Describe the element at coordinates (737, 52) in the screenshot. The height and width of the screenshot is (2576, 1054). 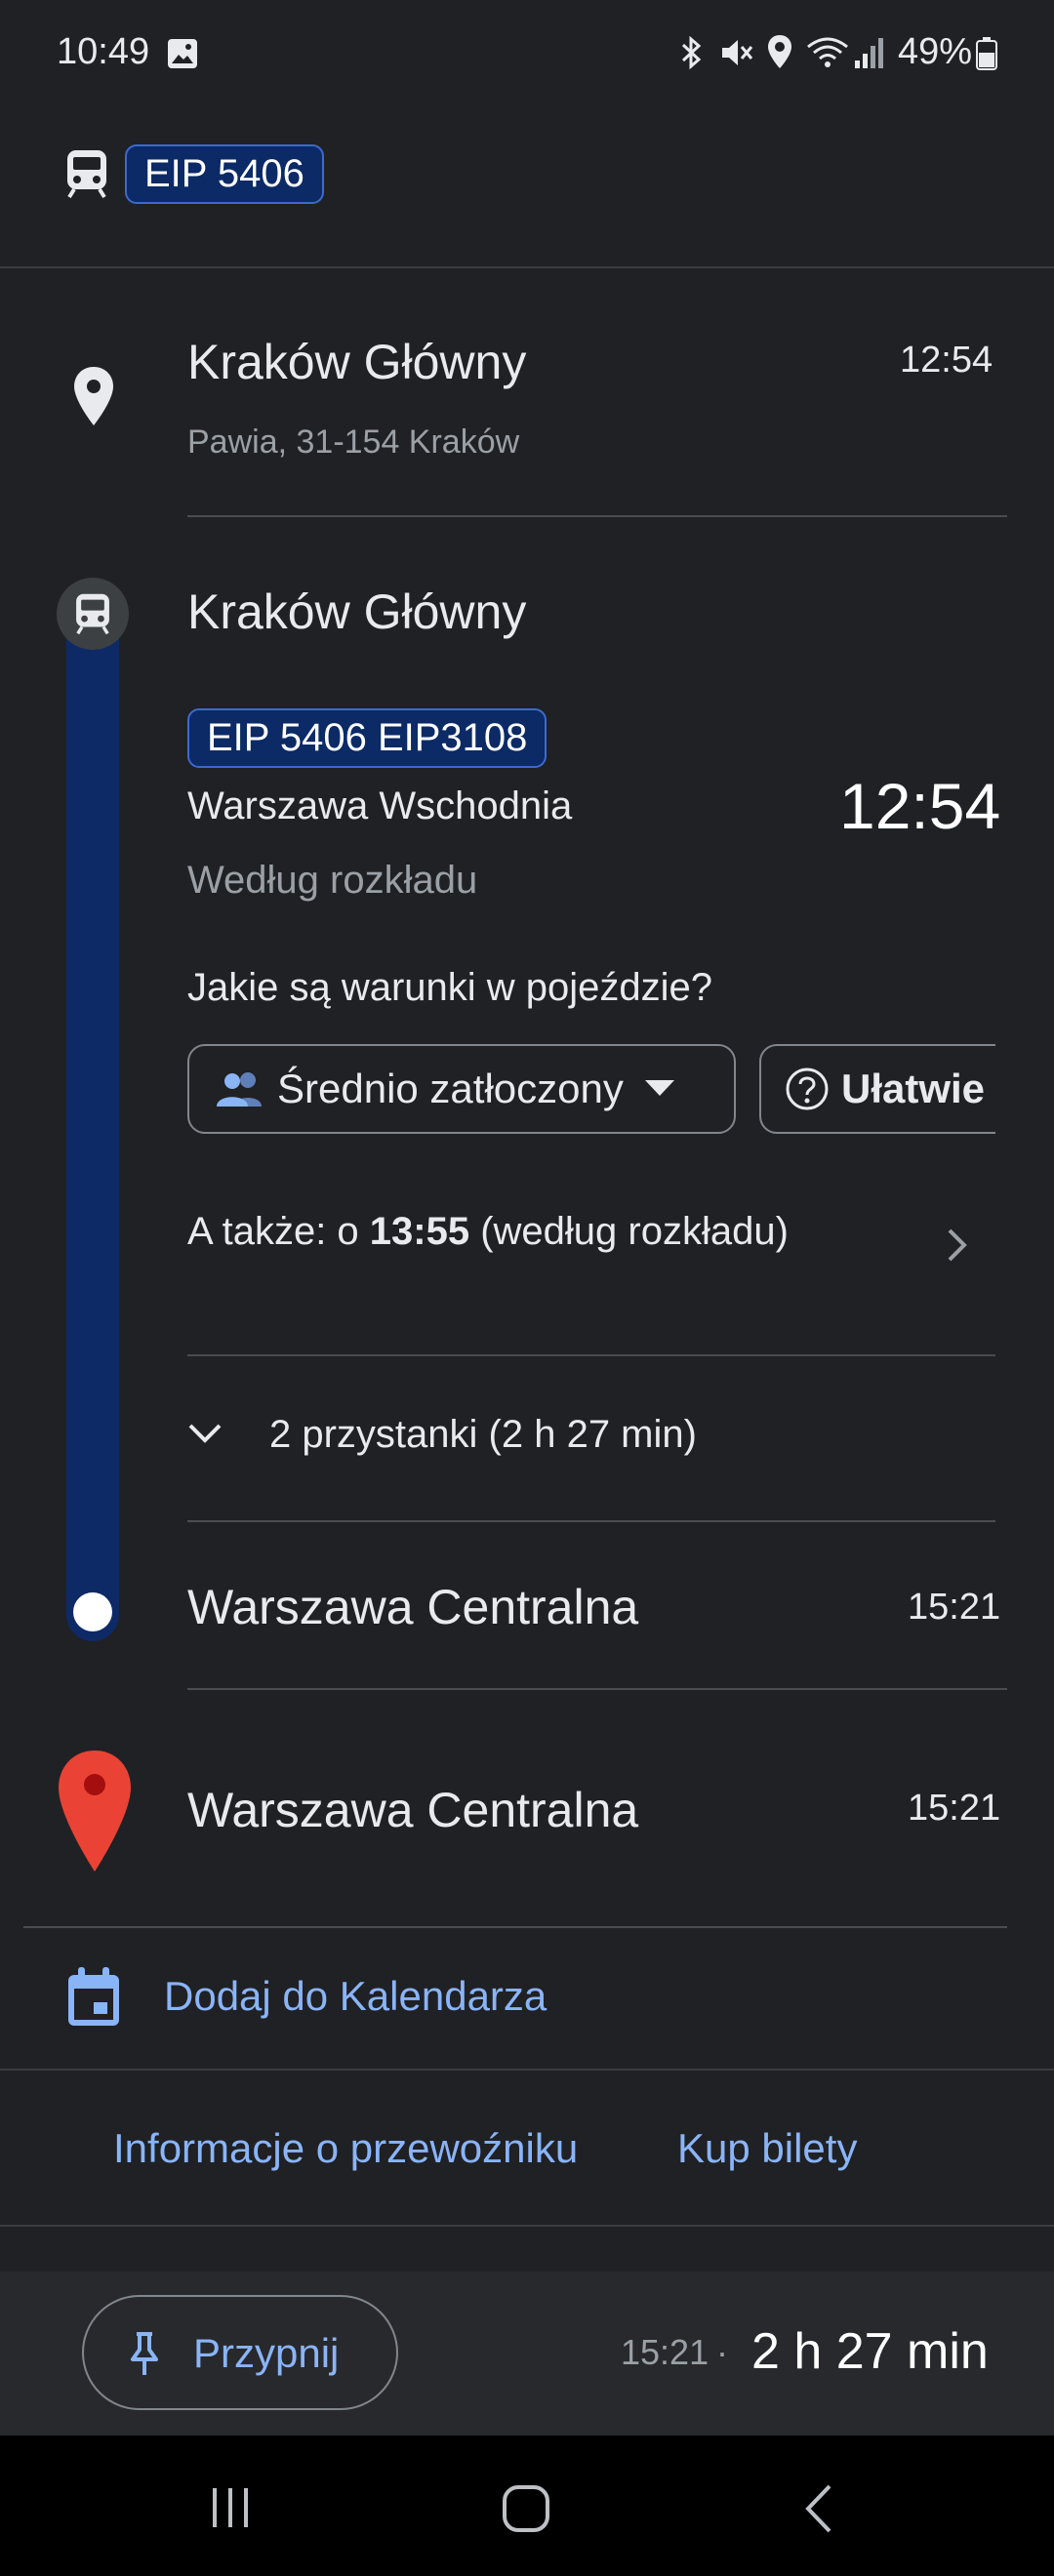
I see `mute-icon` at that location.